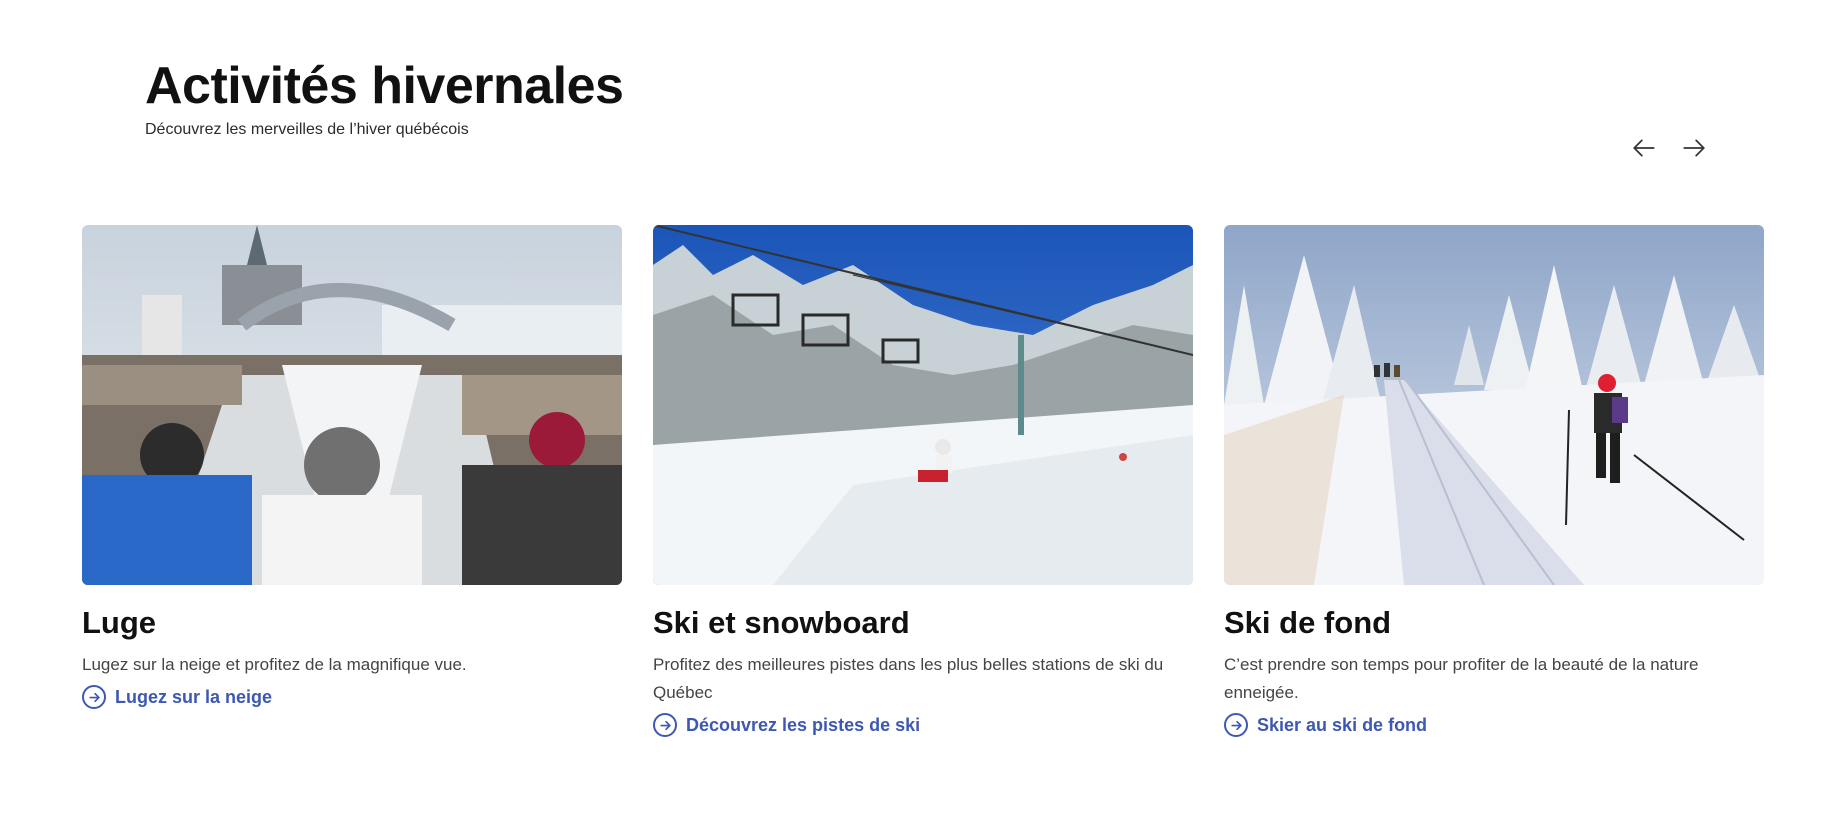 The width and height of the screenshot is (1836, 813). Describe the element at coordinates (1669, 148) in the screenshot. I see `carousel-nav` at that location.